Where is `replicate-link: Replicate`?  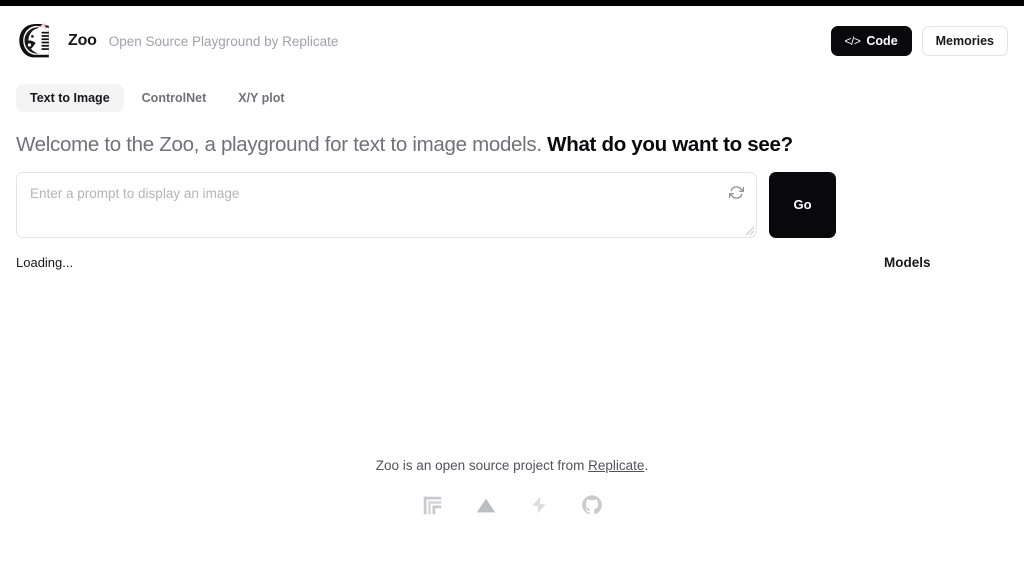 replicate-link: Replicate is located at coordinates (616, 465).